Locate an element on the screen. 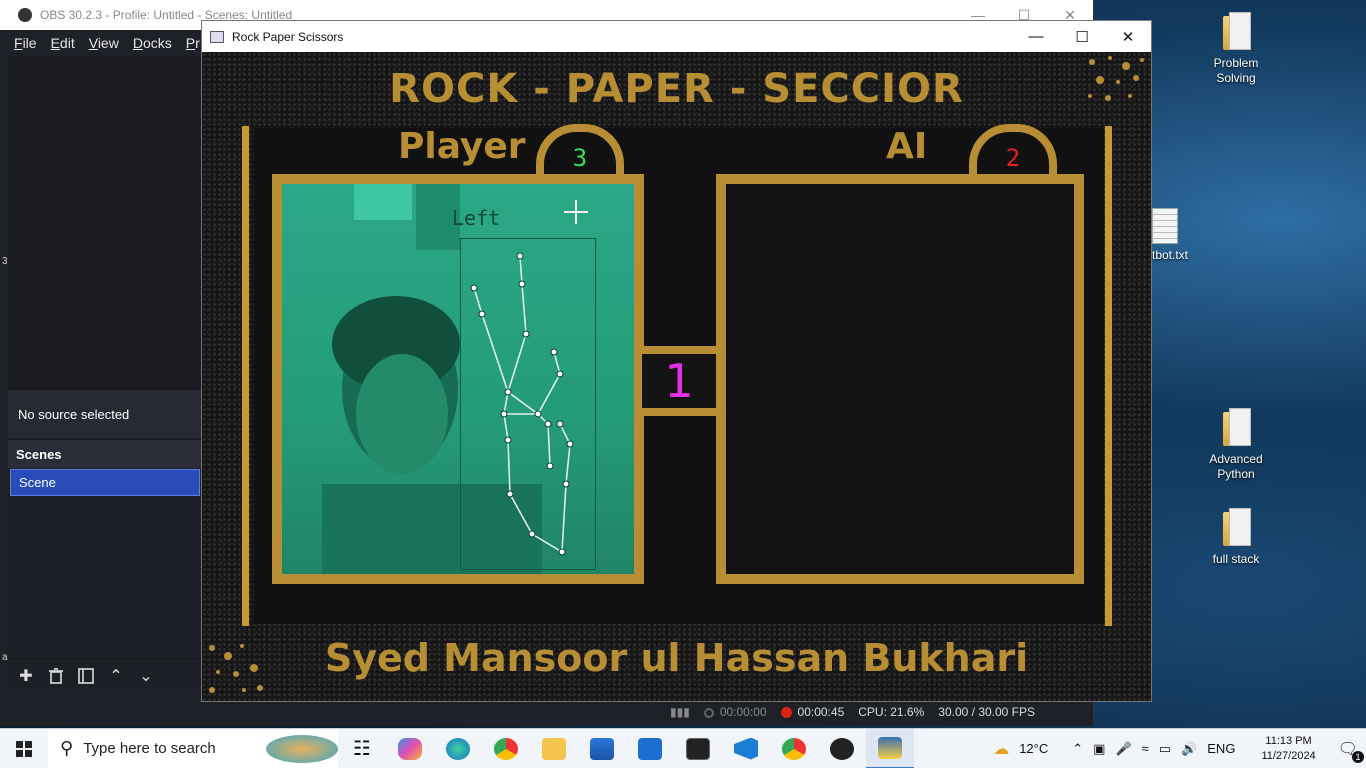  store-icon is located at coordinates (602, 748).